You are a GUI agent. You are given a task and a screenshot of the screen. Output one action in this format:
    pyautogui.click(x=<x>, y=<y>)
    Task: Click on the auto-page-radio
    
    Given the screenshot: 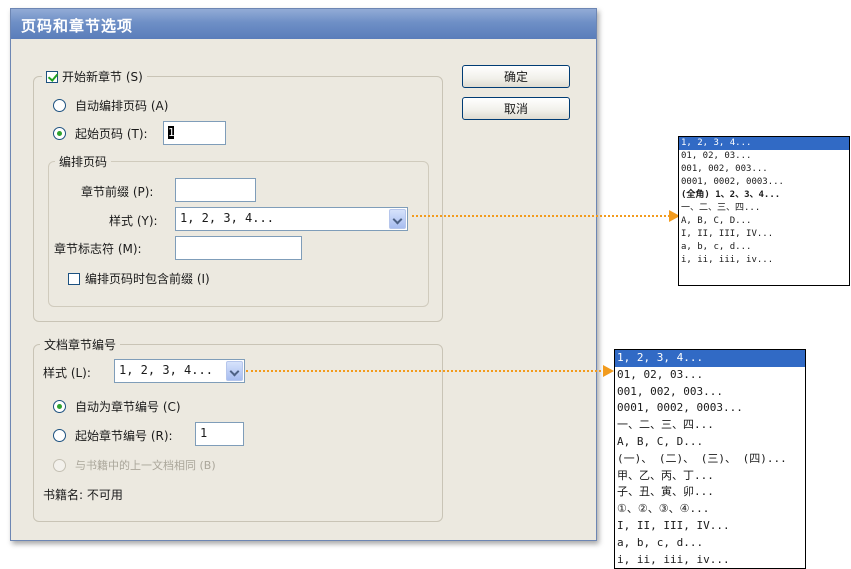 What is the action you would take?
    pyautogui.click(x=59, y=105)
    